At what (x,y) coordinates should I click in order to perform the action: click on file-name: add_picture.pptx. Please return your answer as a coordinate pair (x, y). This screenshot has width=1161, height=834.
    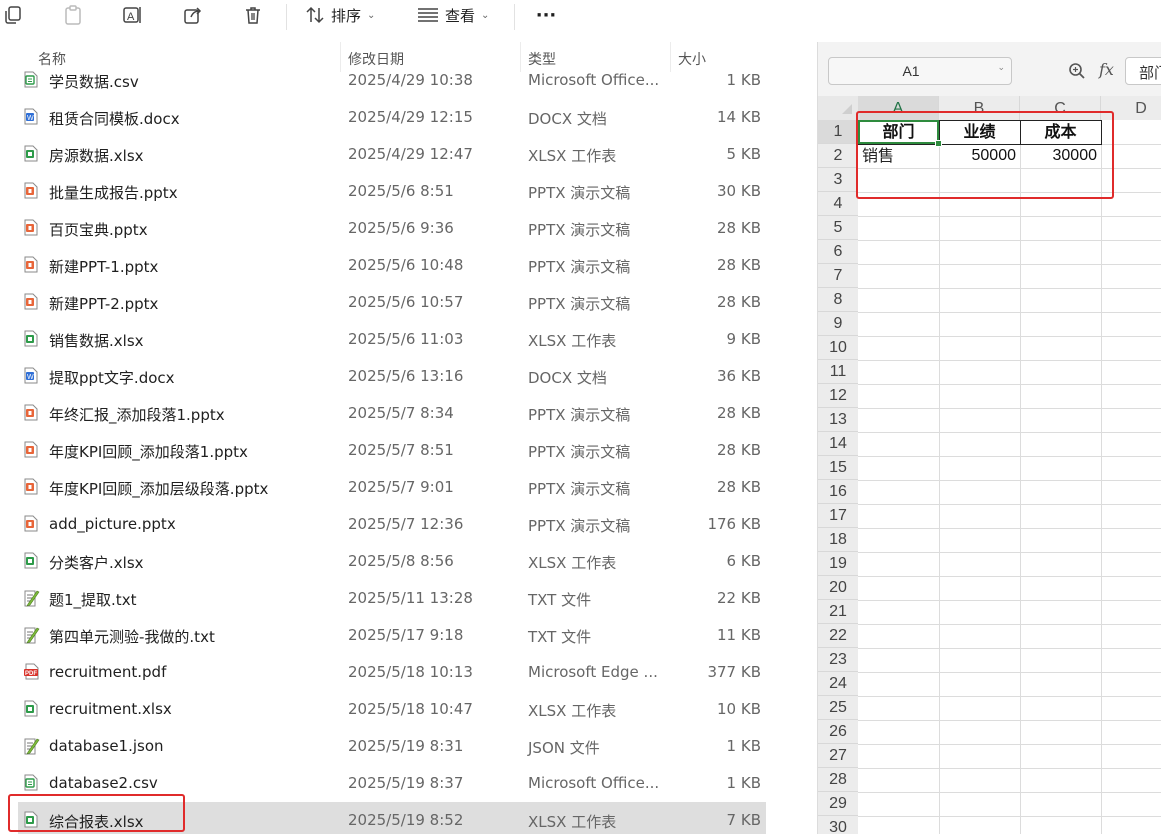
    Looking at the image, I should click on (112, 524).